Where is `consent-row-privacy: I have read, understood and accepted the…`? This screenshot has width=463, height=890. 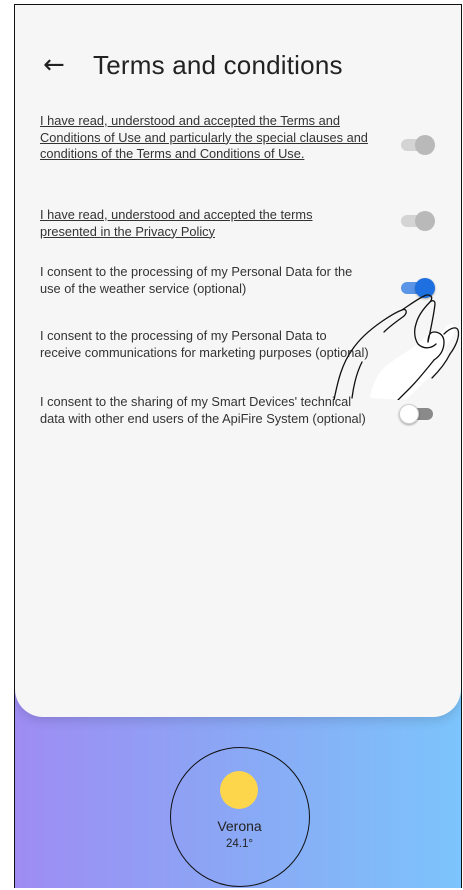
consent-row-privacy: I have read, understood and accepted the… is located at coordinates (245, 223).